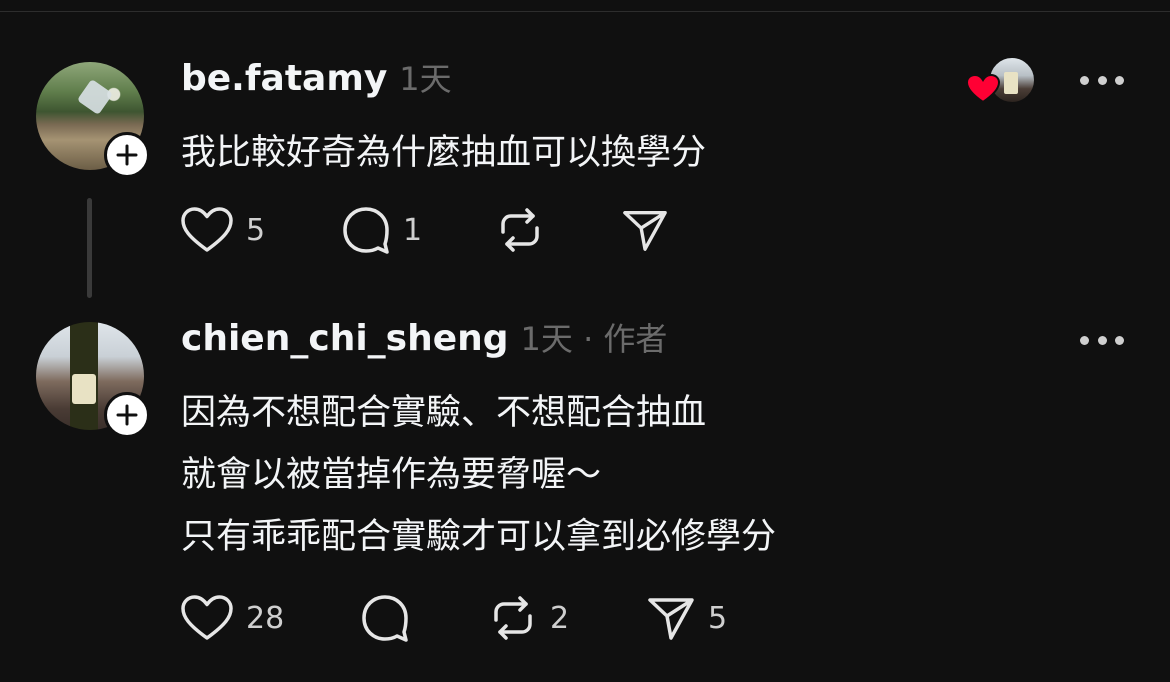  Describe the element at coordinates (425, 79) in the screenshot. I see `post-time: 1天` at that location.